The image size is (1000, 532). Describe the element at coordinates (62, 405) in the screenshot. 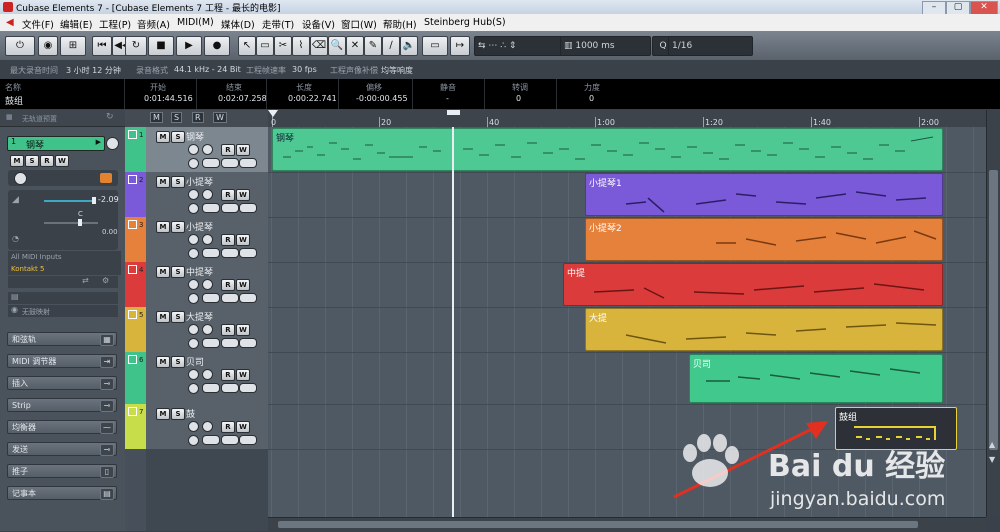

I see `section-strip: Strip ⊸` at that location.